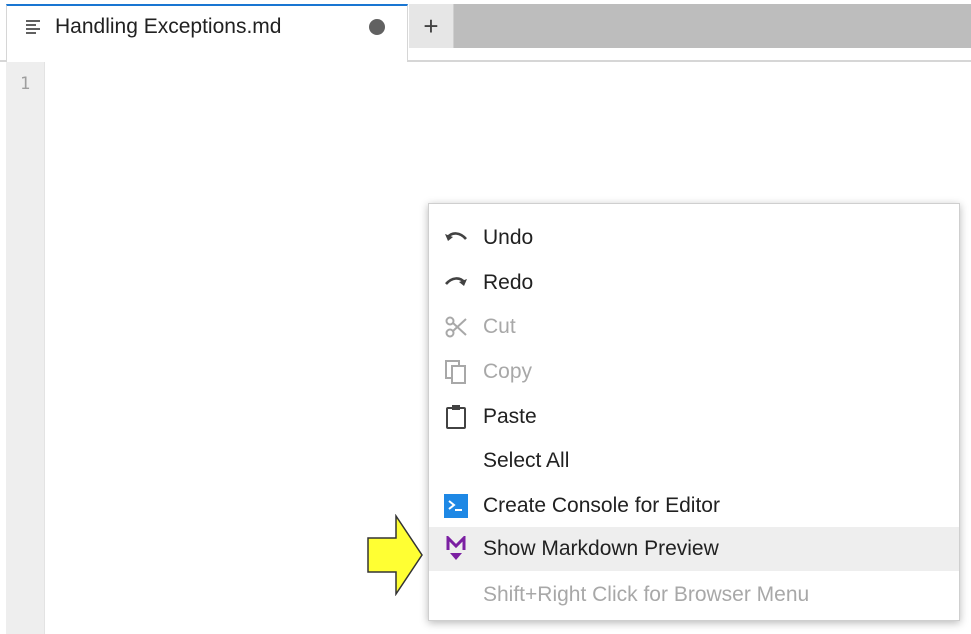  I want to click on copy-icon, so click(456, 372).